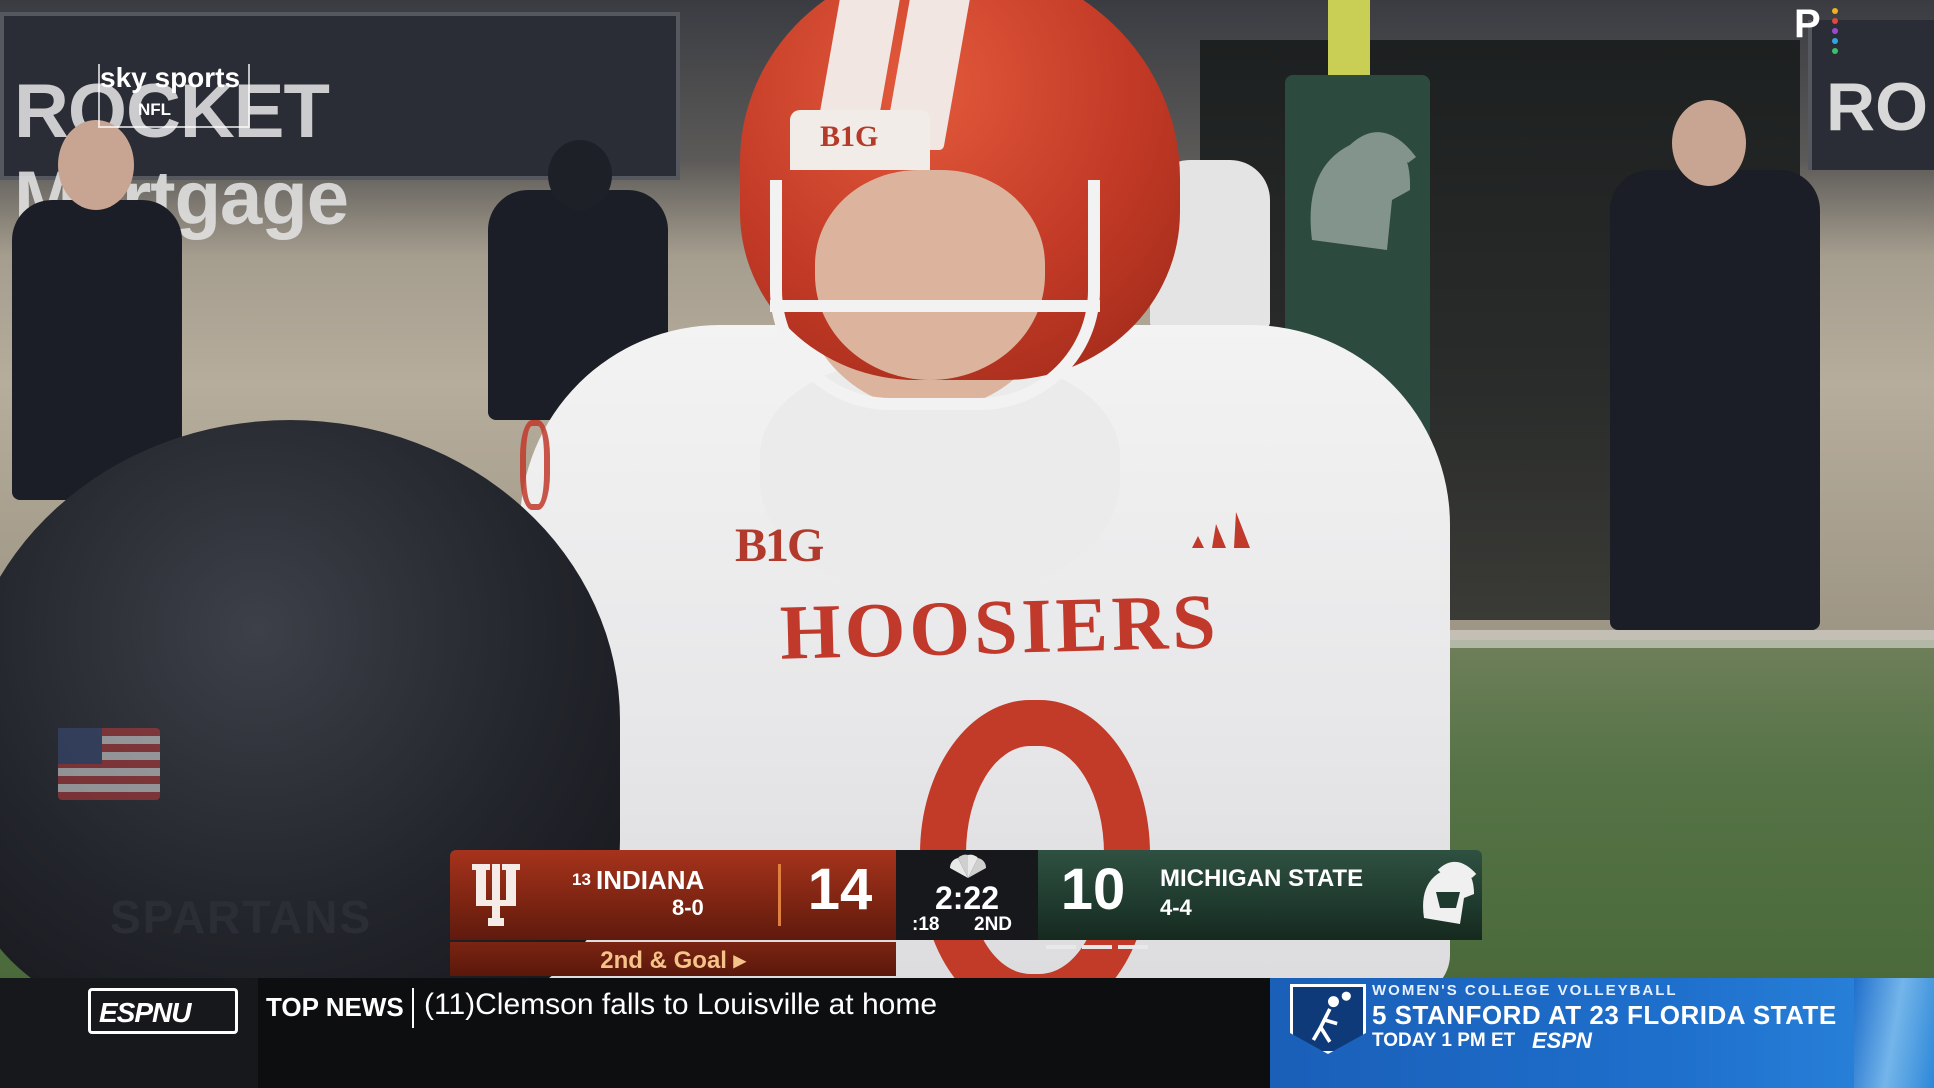 This screenshot has height=1088, width=1934. Describe the element at coordinates (1100, 942) in the screenshot. I see `away-timeouts` at that location.